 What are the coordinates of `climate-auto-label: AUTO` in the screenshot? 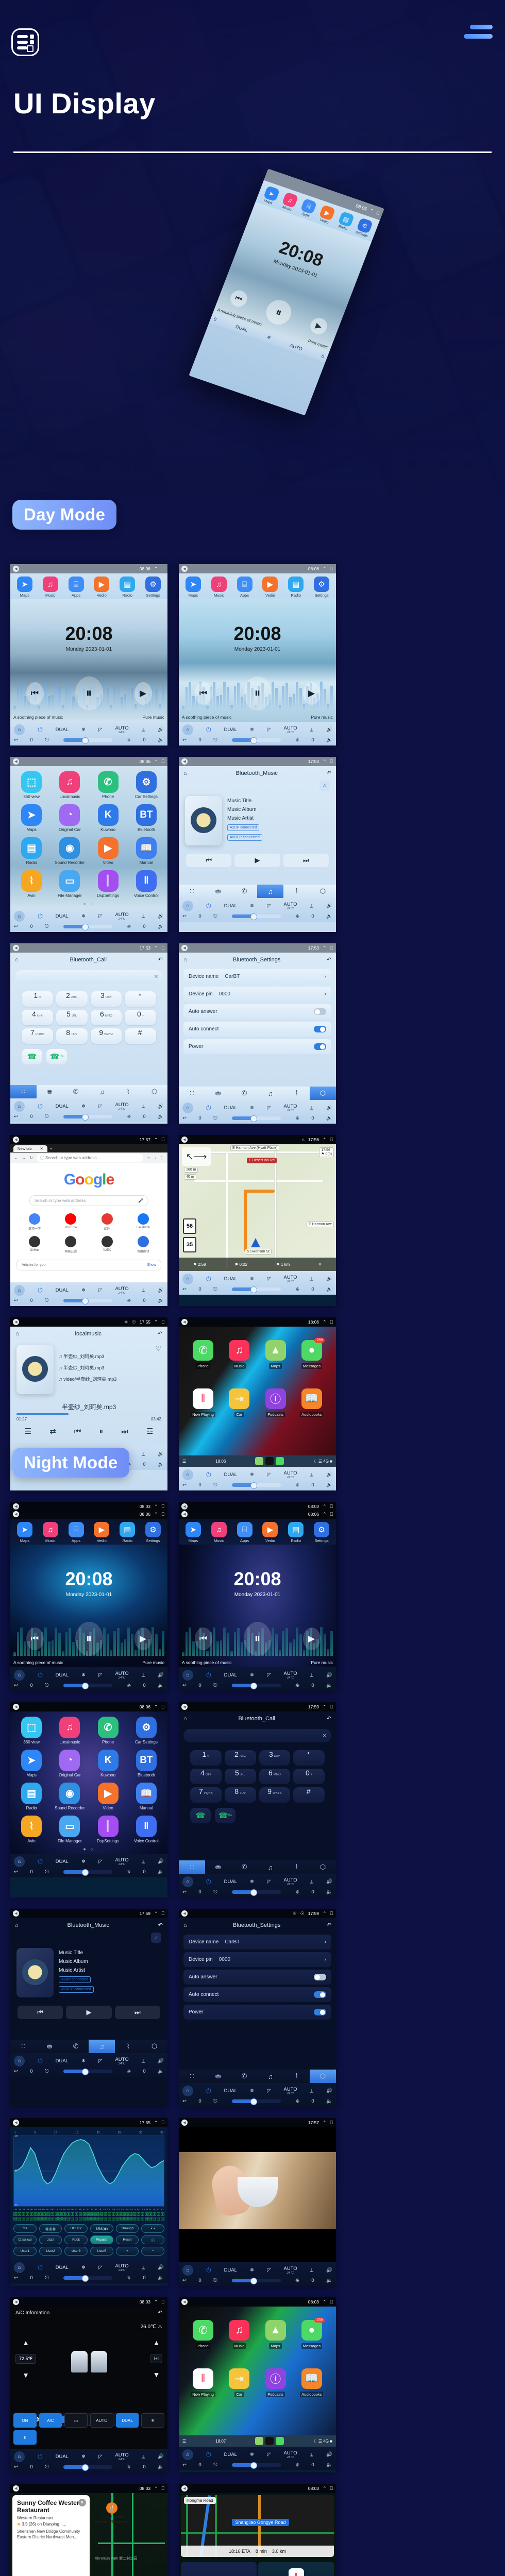 It's located at (296, 347).